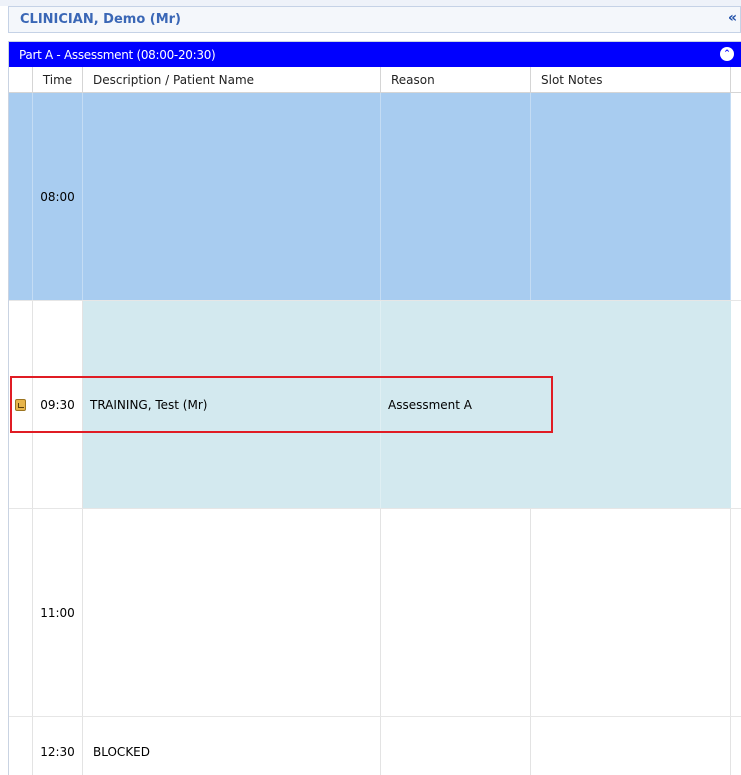  Describe the element at coordinates (631, 80) in the screenshot. I see `slot-notes-column-header: Slot Notes` at that location.